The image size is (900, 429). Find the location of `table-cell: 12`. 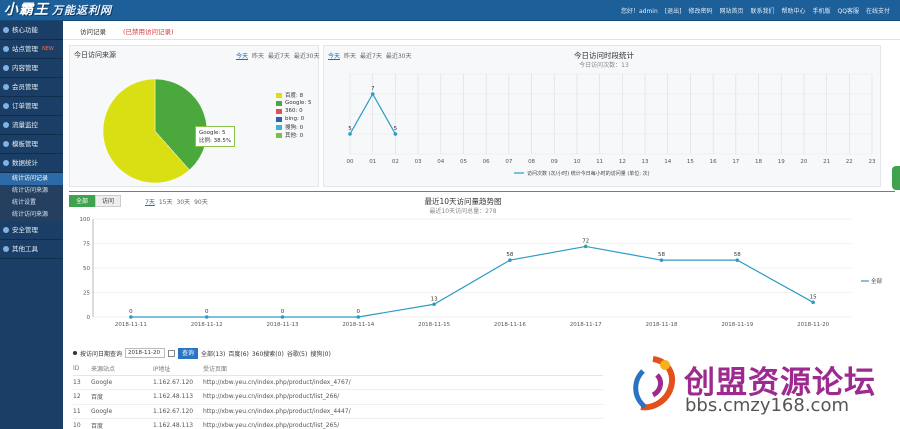

table-cell: 12 is located at coordinates (82, 397).